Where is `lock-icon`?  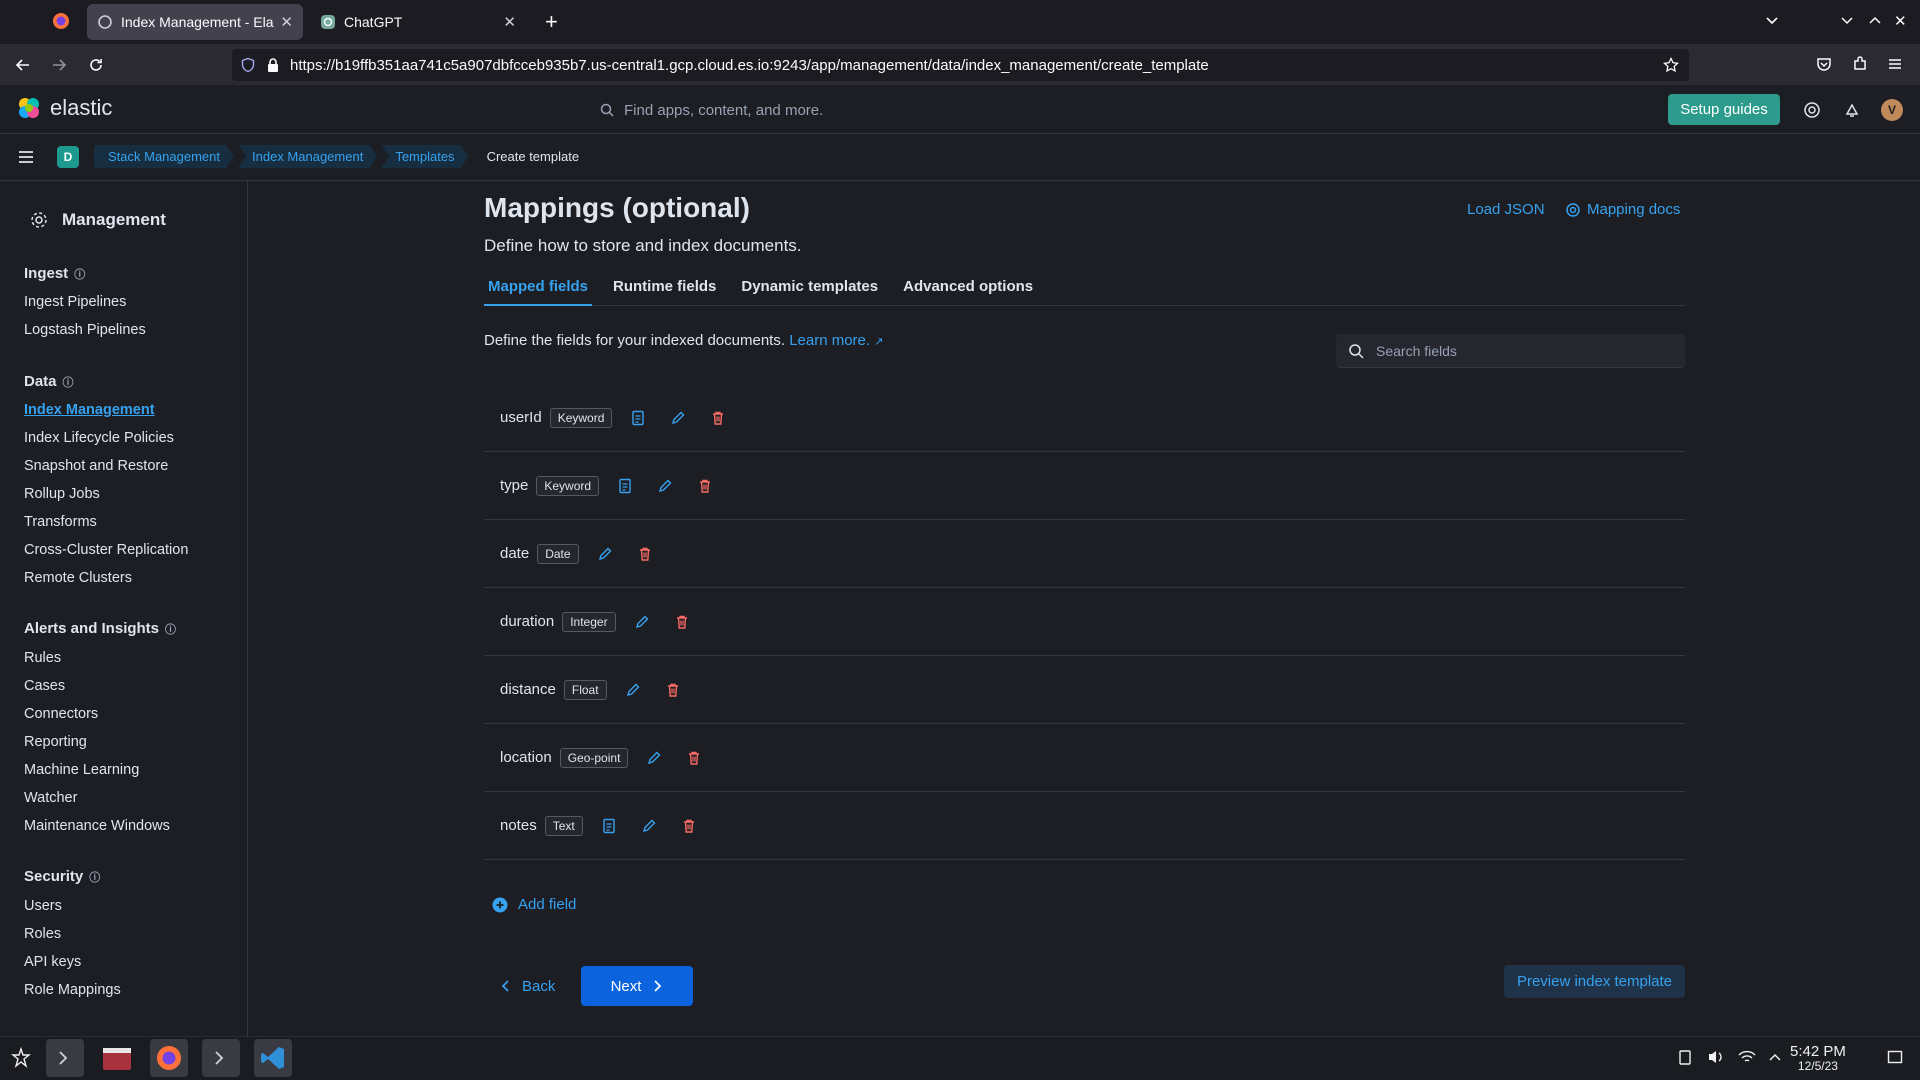 lock-icon is located at coordinates (273, 65).